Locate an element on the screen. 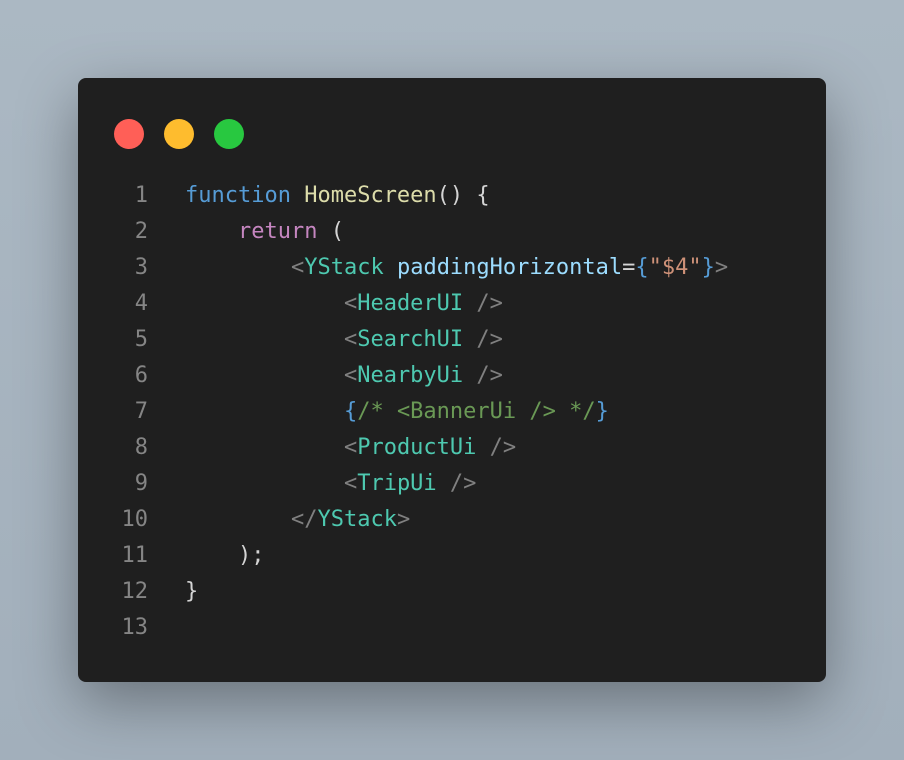 The width and height of the screenshot is (904, 760). code-token: ProductUi is located at coordinates (417, 447).